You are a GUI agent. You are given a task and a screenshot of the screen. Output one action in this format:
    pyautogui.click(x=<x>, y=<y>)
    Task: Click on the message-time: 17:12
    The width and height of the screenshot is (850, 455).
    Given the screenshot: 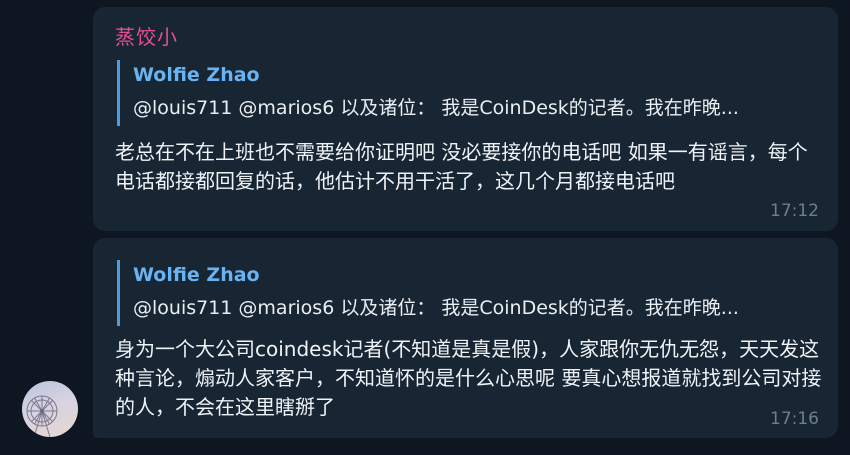 What is the action you would take?
    pyautogui.click(x=794, y=211)
    